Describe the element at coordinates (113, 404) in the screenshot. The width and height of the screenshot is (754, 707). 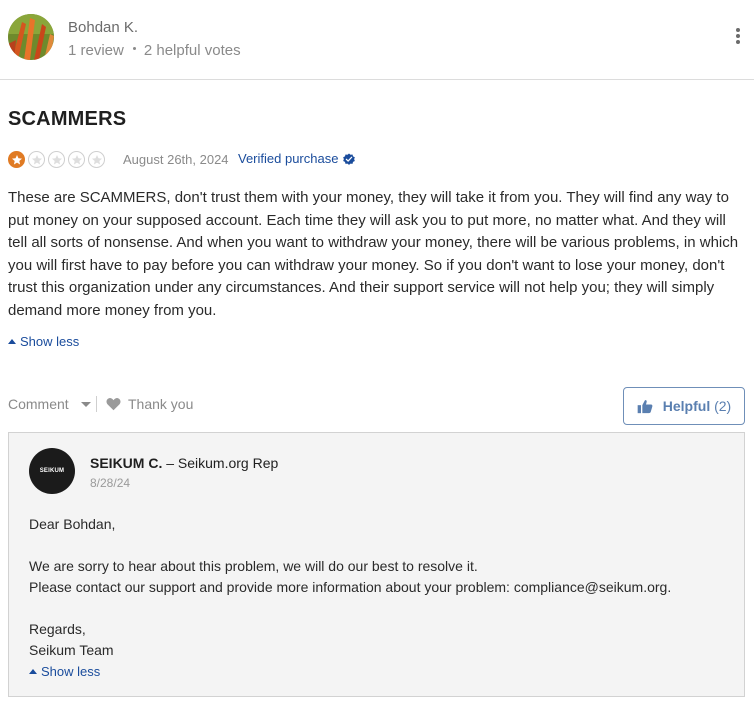
I see `heart-icon` at that location.